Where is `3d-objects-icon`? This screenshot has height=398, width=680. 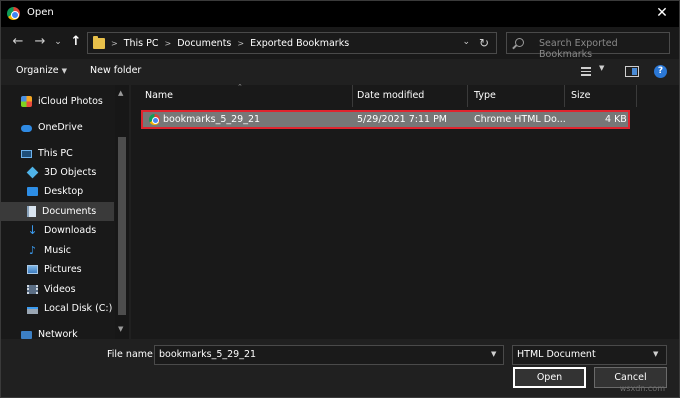 3d-objects-icon is located at coordinates (32, 172).